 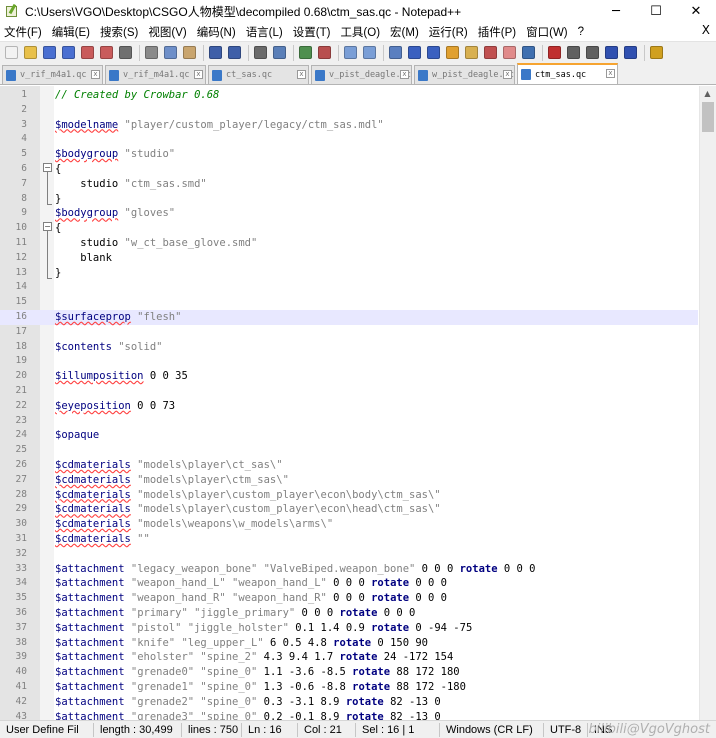 What do you see at coordinates (30, 52) in the screenshot?
I see `open-file-button` at bounding box center [30, 52].